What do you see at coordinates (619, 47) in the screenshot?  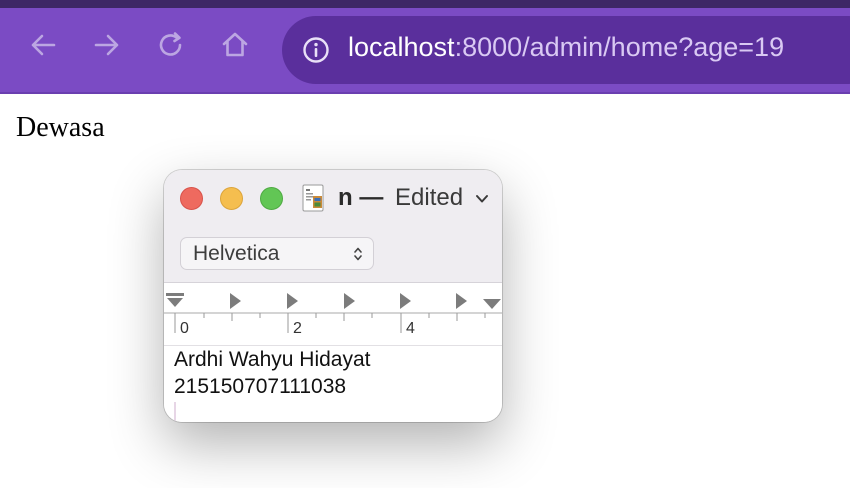 I see `url-path: :8000/admin/home?age=19` at bounding box center [619, 47].